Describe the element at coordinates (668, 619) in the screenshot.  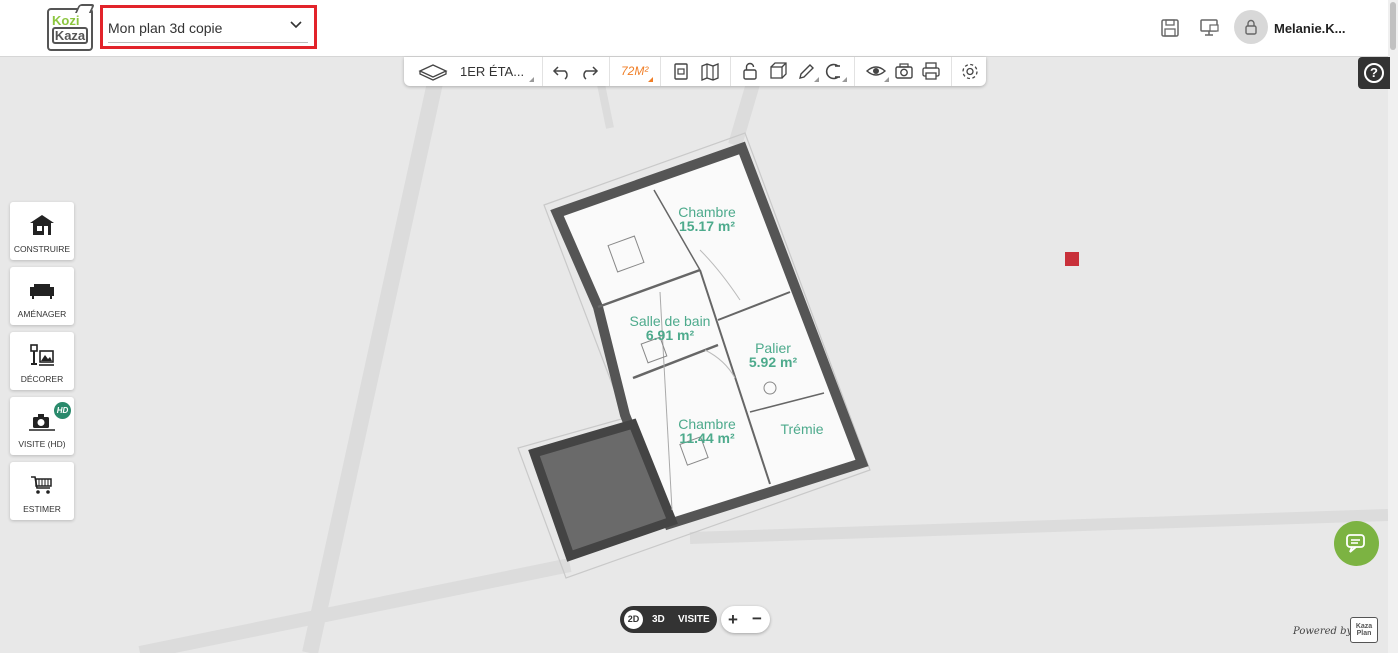
I see `view-mode-toggle: 2D 3D VISITE` at that location.